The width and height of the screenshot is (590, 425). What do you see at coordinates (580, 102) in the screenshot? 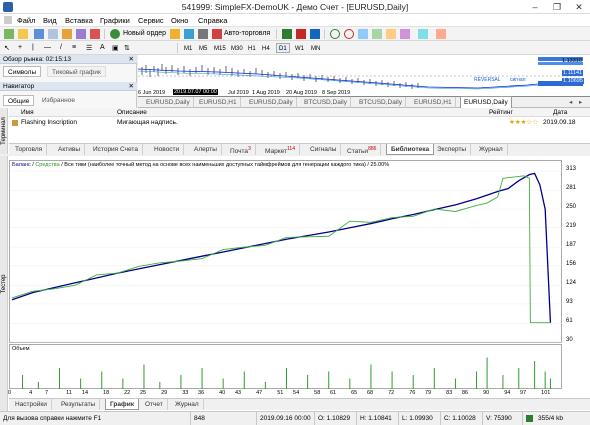
I see `tab-scroll-right-icon: ▸` at bounding box center [580, 102].